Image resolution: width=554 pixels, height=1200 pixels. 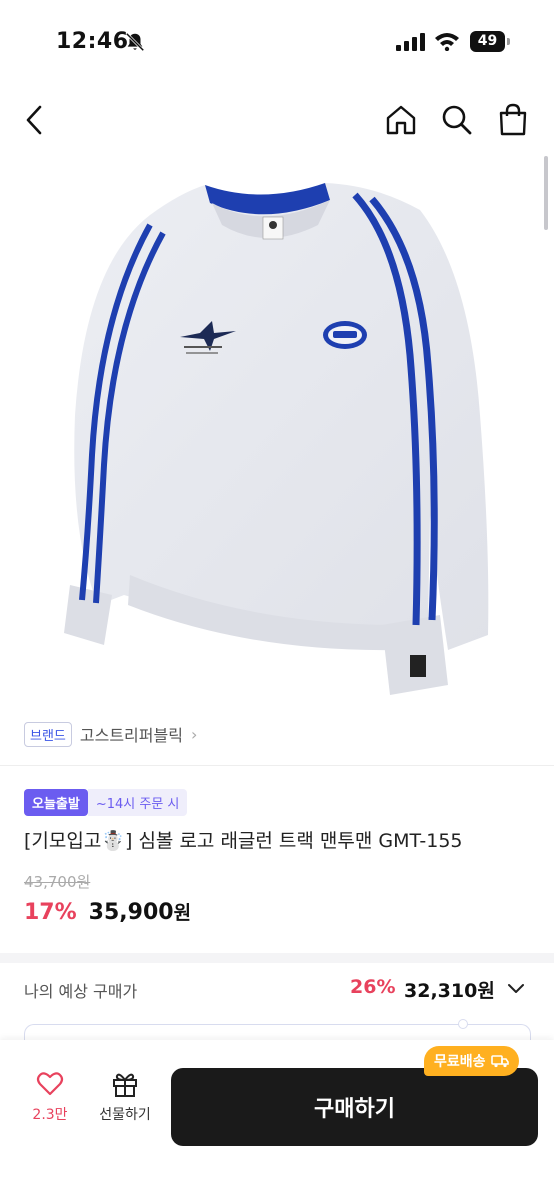 I want to click on coupon-notch, so click(x=463, y=1024).